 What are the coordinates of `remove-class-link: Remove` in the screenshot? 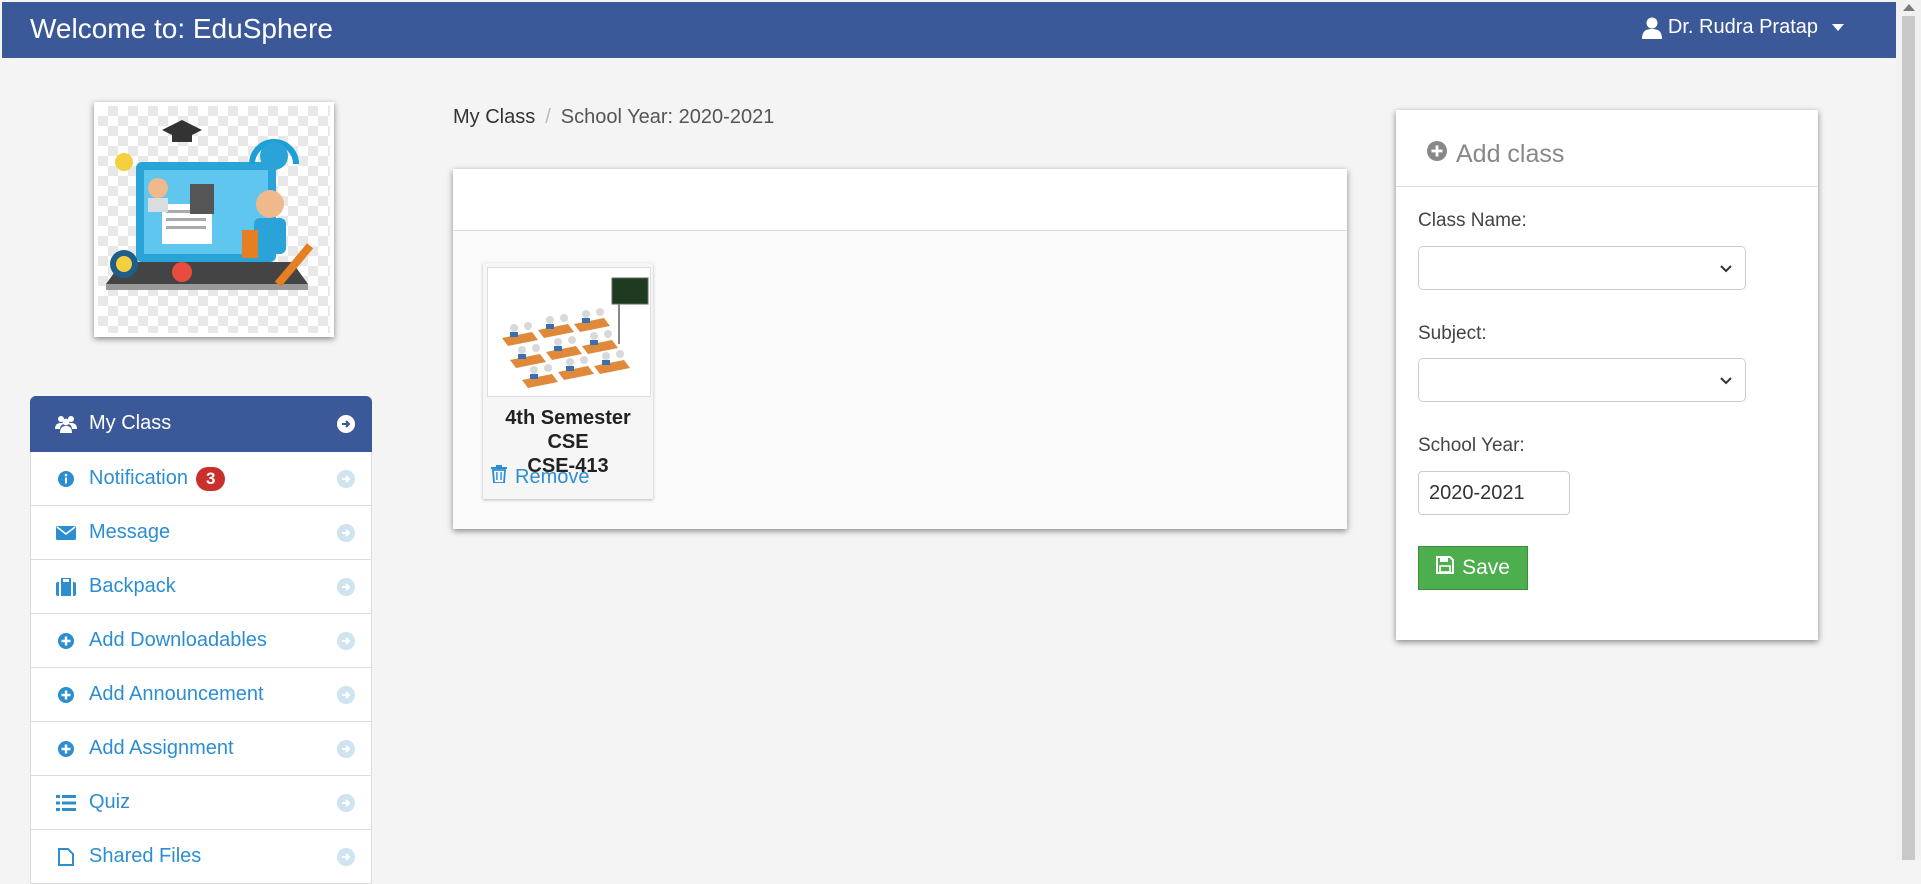 It's located at (540, 477).